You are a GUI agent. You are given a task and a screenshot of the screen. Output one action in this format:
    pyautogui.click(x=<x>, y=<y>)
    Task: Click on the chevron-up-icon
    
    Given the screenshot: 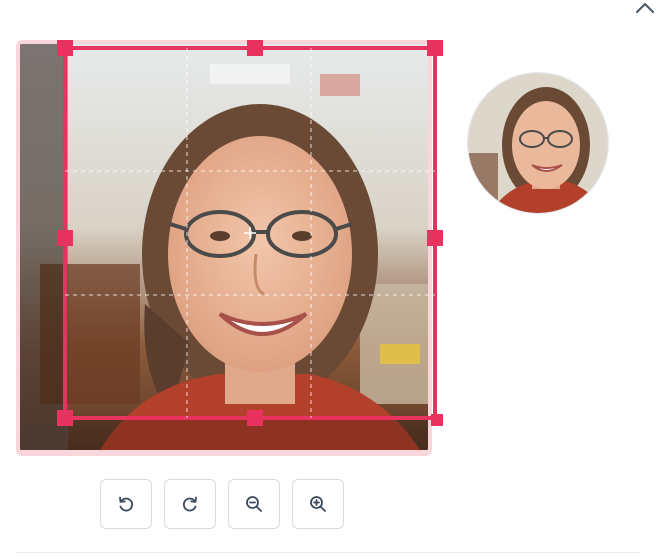 What is the action you would take?
    pyautogui.click(x=645, y=8)
    